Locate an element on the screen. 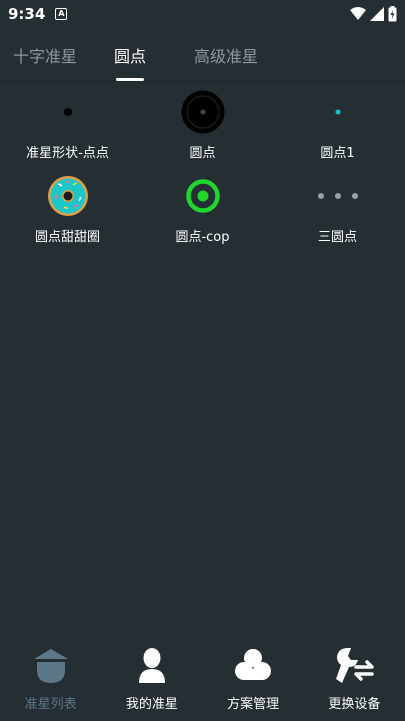 This screenshot has height=721, width=405. grid-item: 三圆点 is located at coordinates (337, 210).